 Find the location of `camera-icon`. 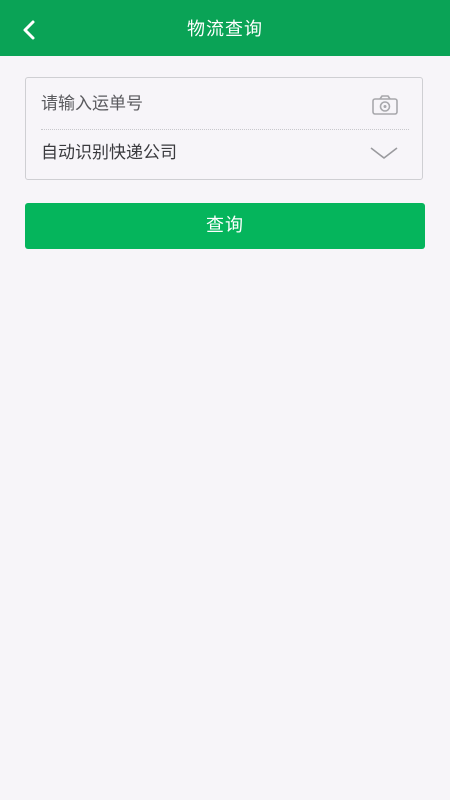

camera-icon is located at coordinates (385, 105).